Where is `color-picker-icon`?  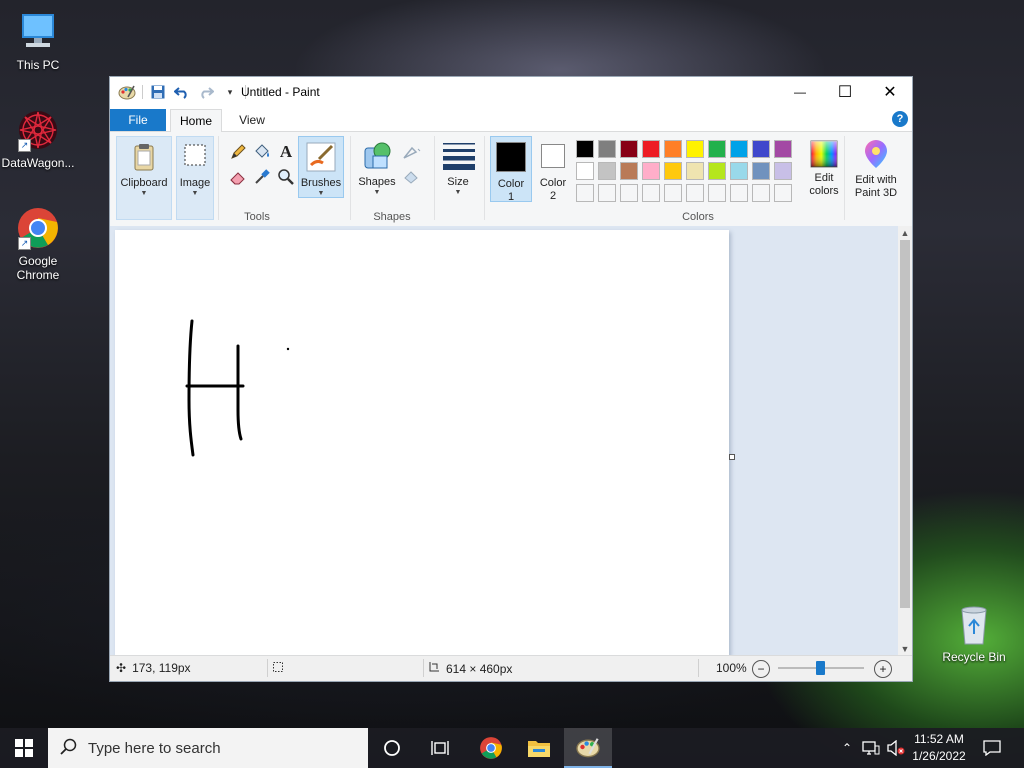
color-picker-icon is located at coordinates (262, 177).